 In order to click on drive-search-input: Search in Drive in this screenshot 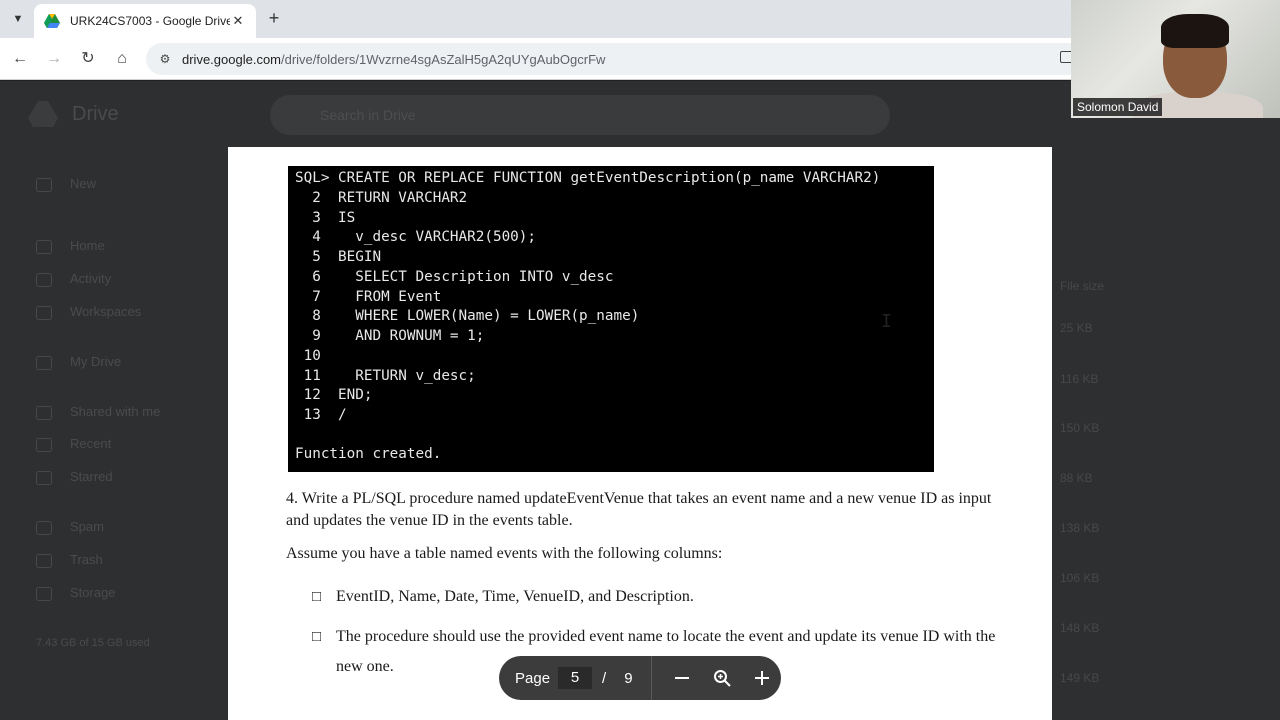, I will do `click(580, 115)`.